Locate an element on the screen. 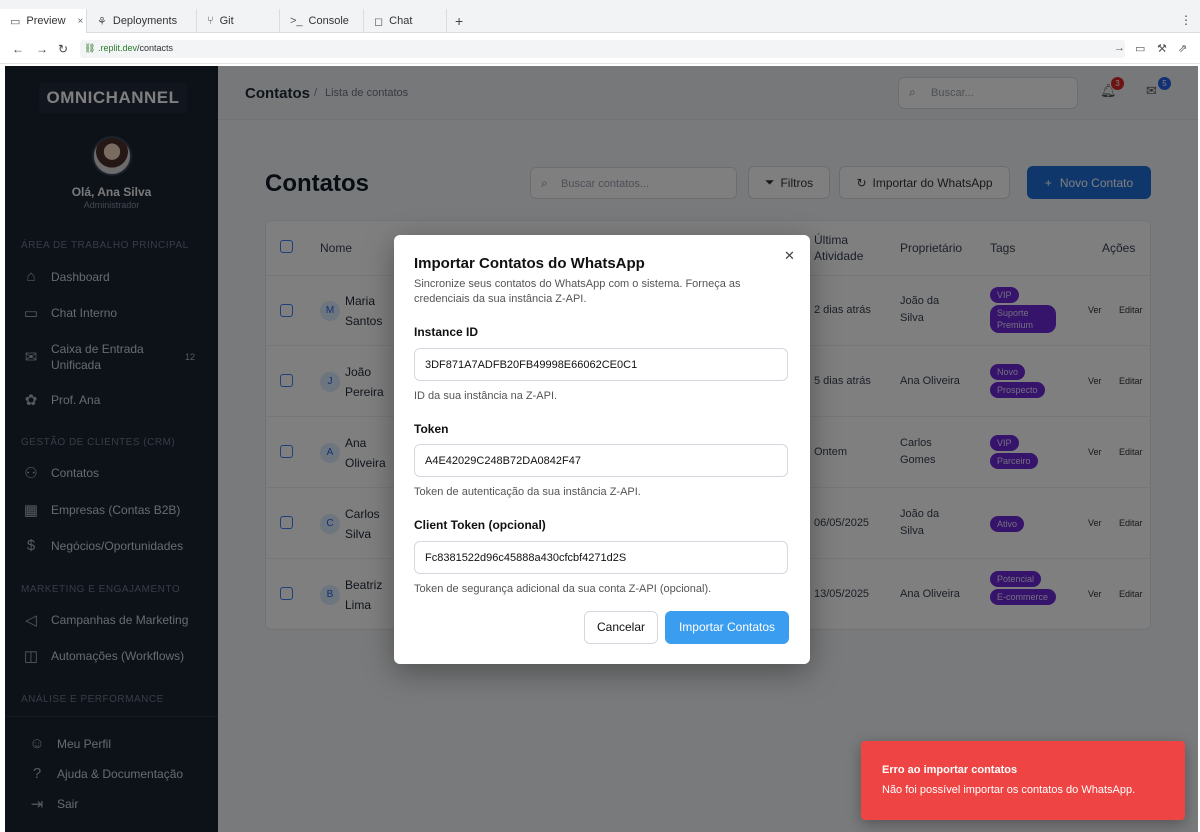  url-bar: ← → ↻ ⛓ .replit.dev/contacts → ▭ ⚒ ⇗ is located at coordinates (600, 49).